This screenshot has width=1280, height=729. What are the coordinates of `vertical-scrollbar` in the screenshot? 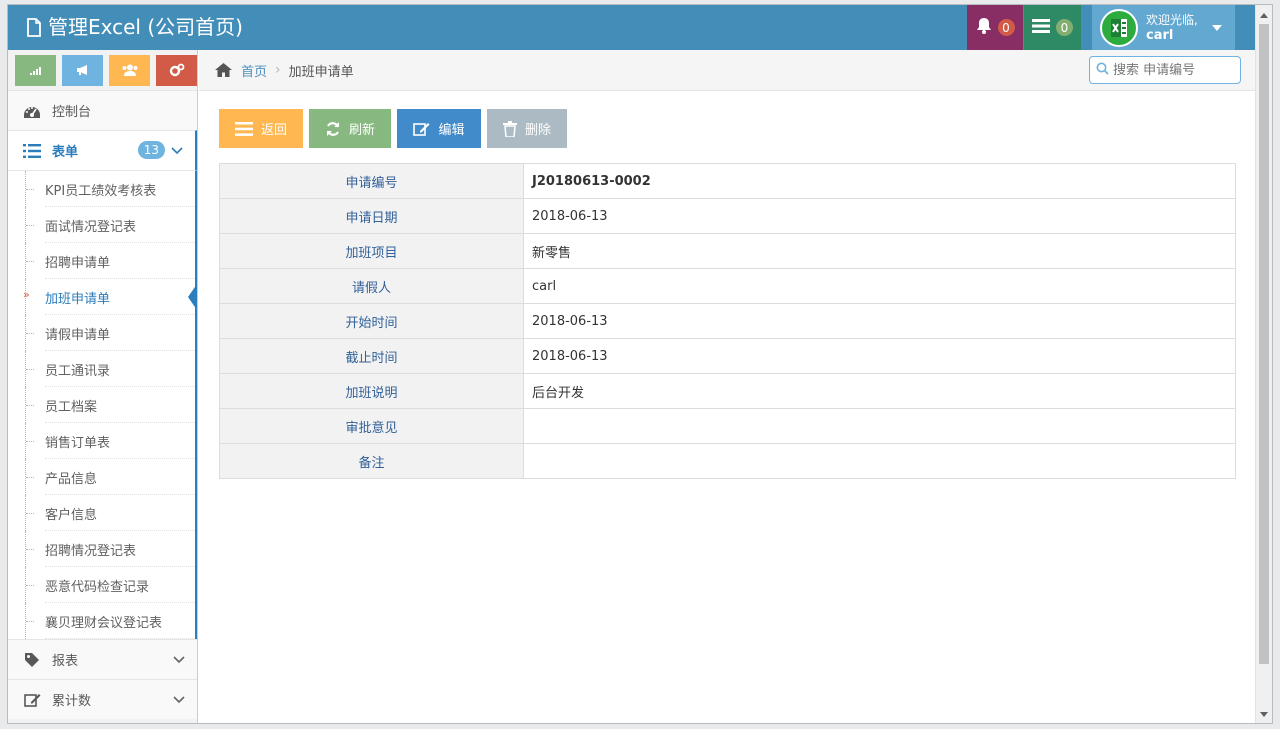 It's located at (1263, 364).